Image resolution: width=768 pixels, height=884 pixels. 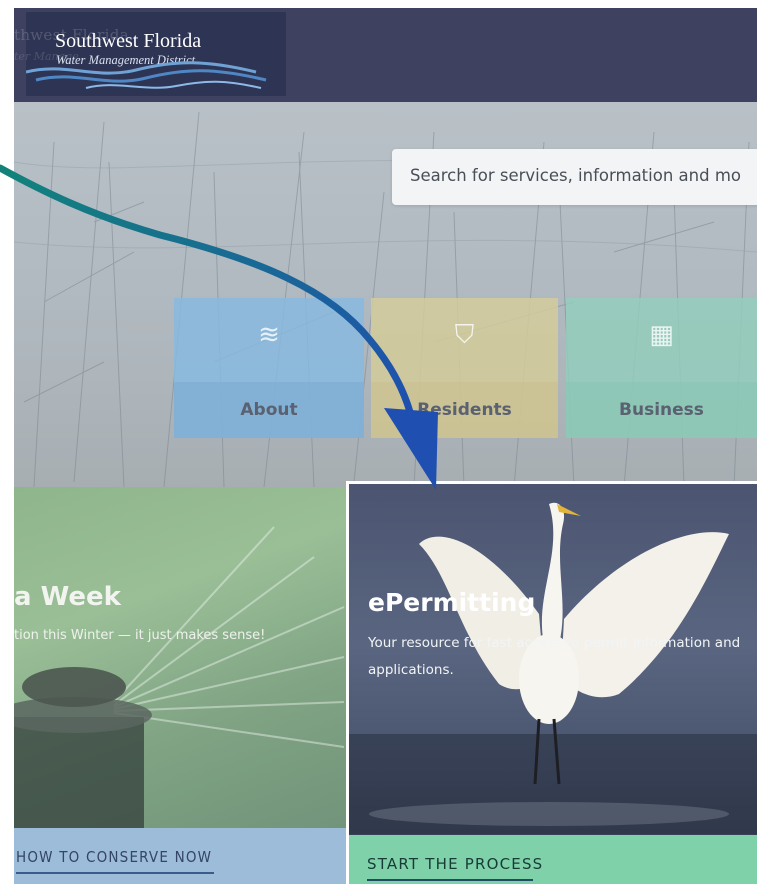 I want to click on tile-residents-label: Residents, so click(x=464, y=410).